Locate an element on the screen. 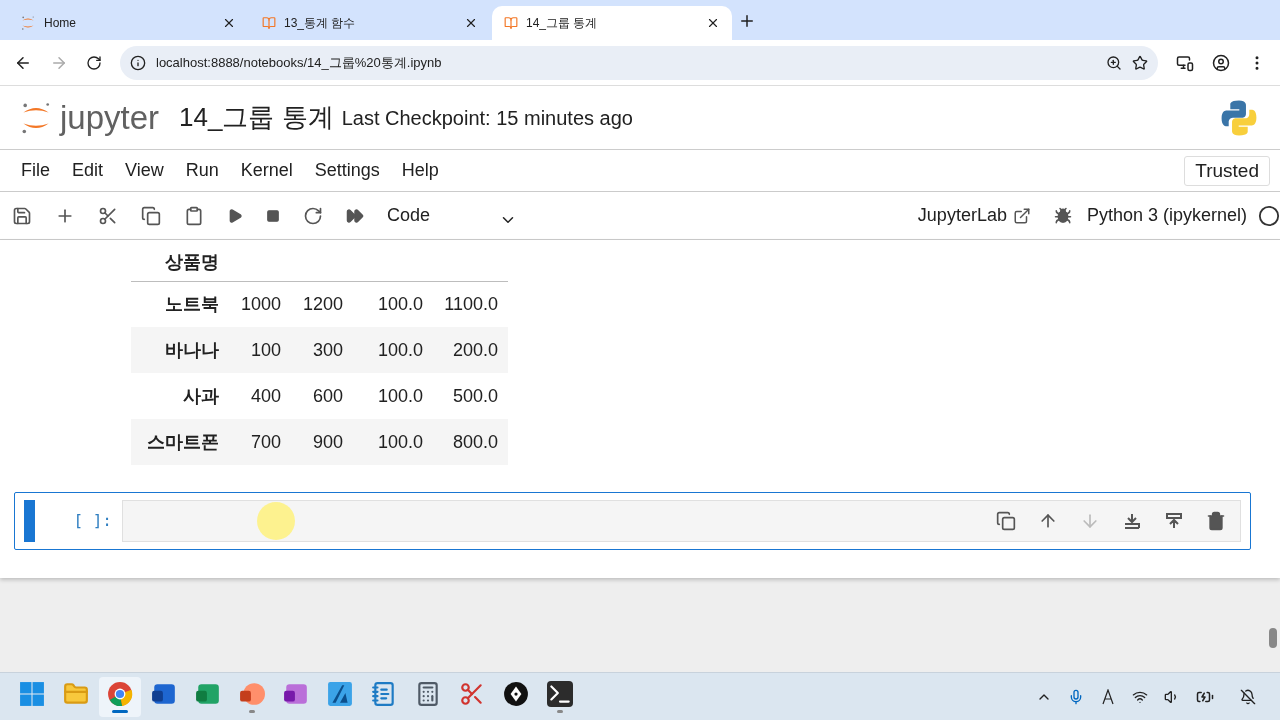 The height and width of the screenshot is (720, 1280). cell-selection-bar is located at coordinates (29, 521).